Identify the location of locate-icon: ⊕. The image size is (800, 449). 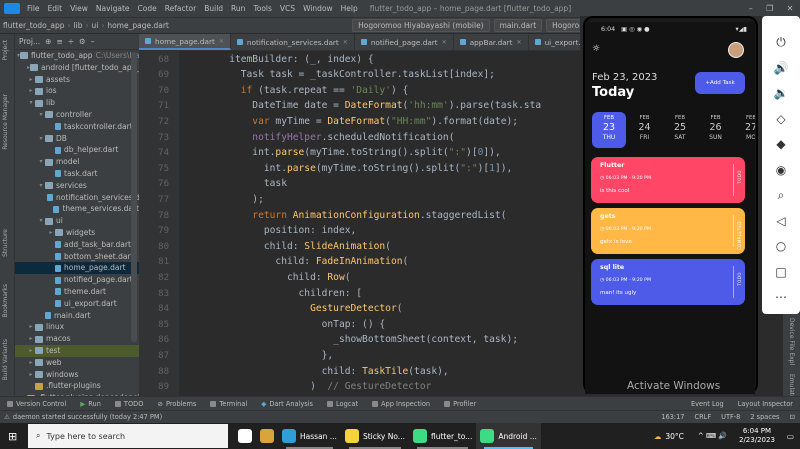
(48, 41).